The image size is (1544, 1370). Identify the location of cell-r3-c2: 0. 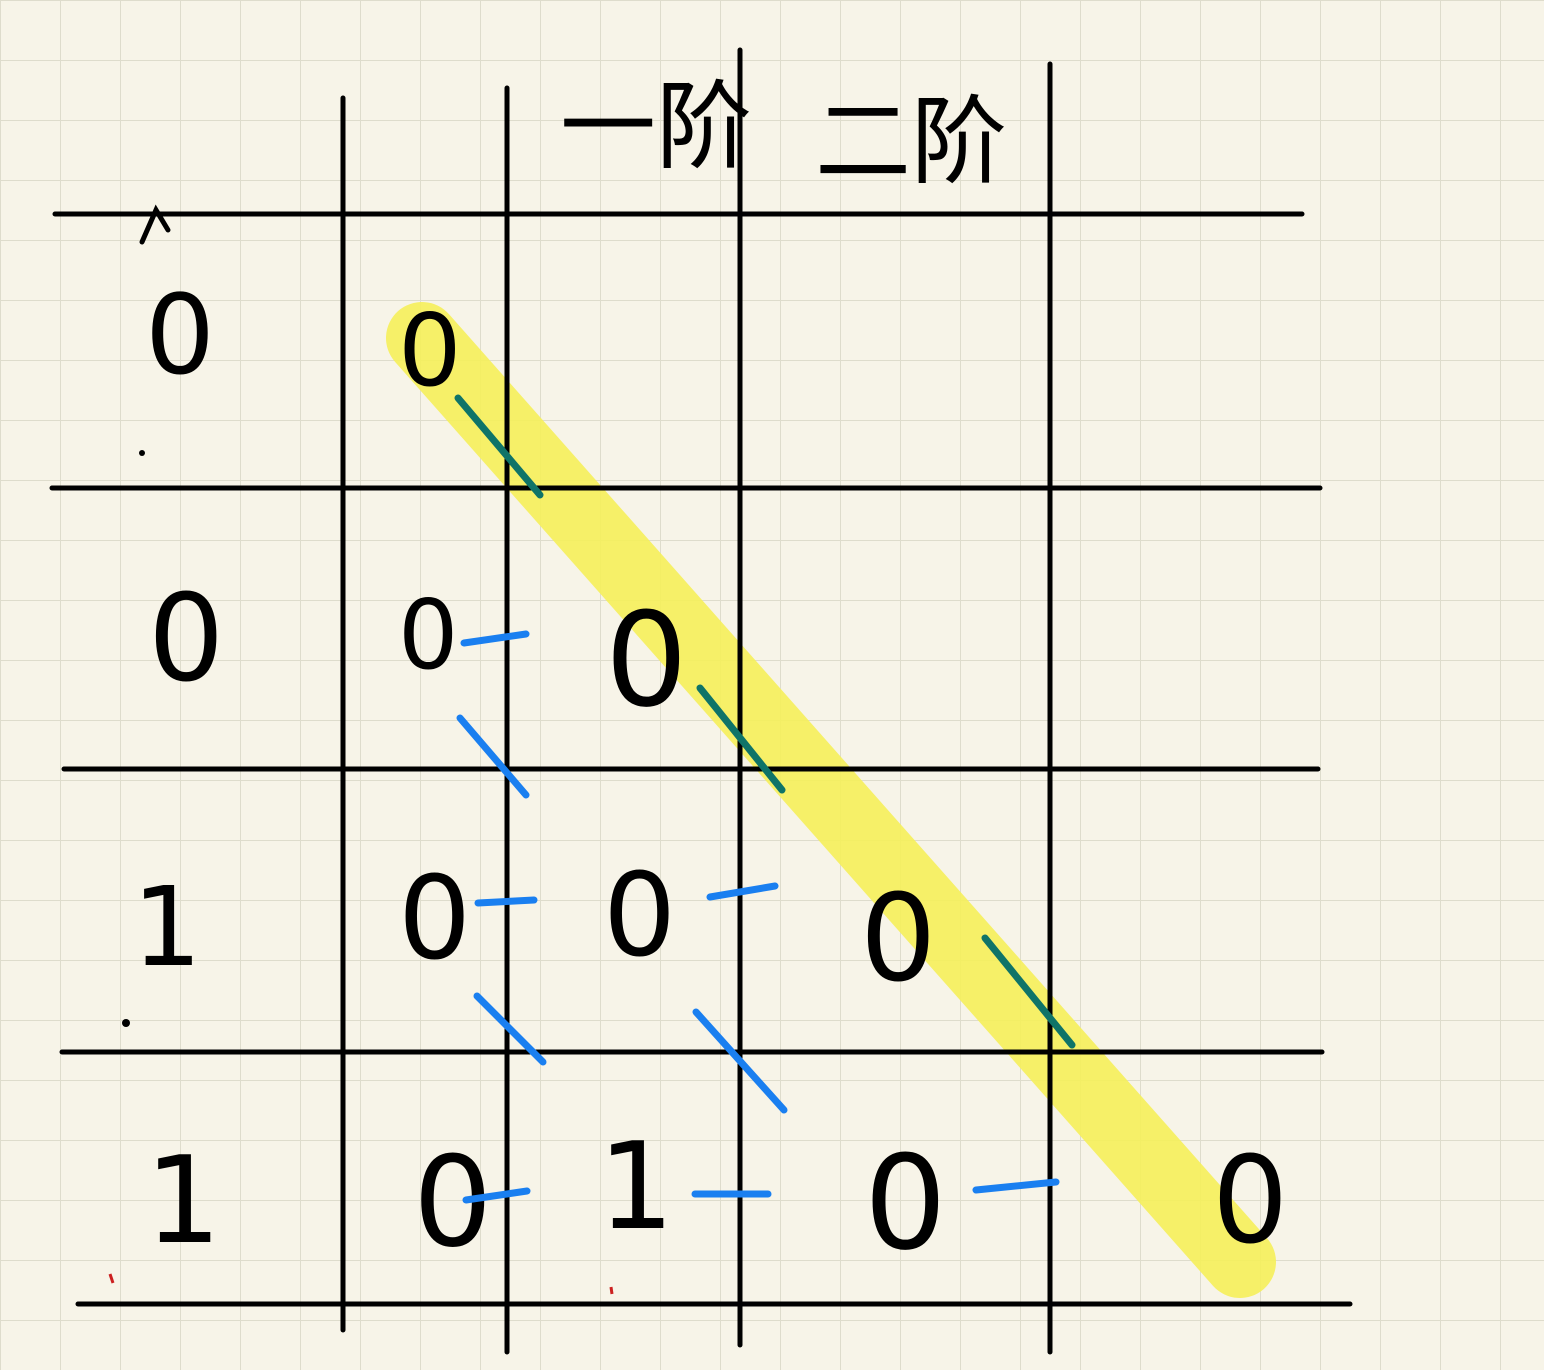
(639, 916).